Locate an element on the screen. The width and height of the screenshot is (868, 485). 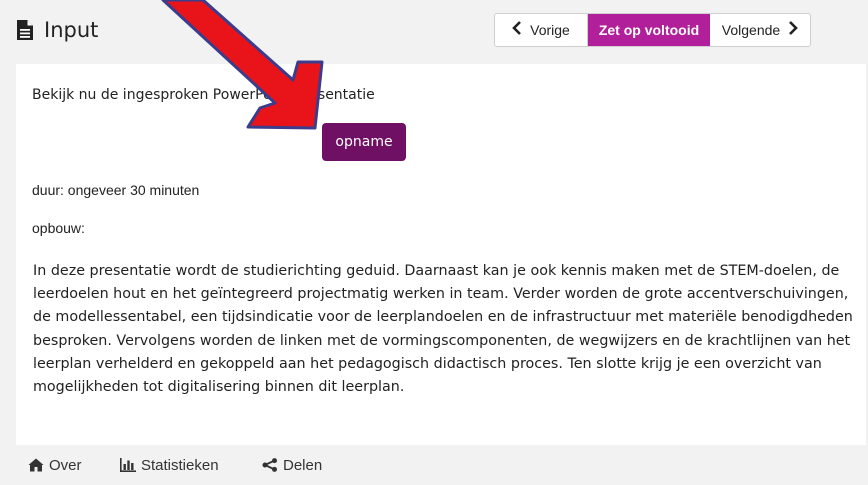
mark-complete-button: Zet op voltooid is located at coordinates (649, 30).